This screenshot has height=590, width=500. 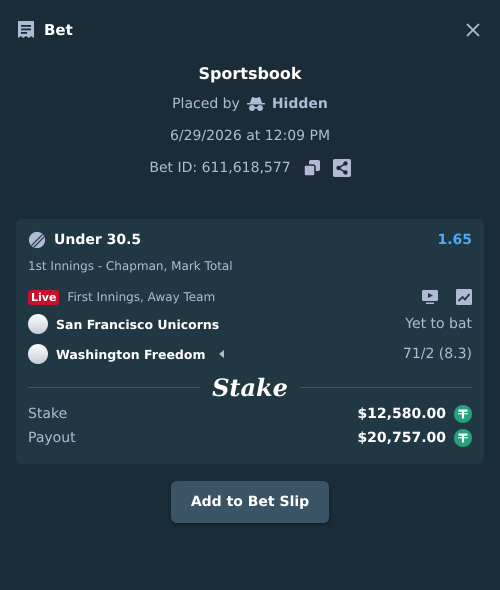 What do you see at coordinates (52, 438) in the screenshot?
I see `amount-label: Payout` at bounding box center [52, 438].